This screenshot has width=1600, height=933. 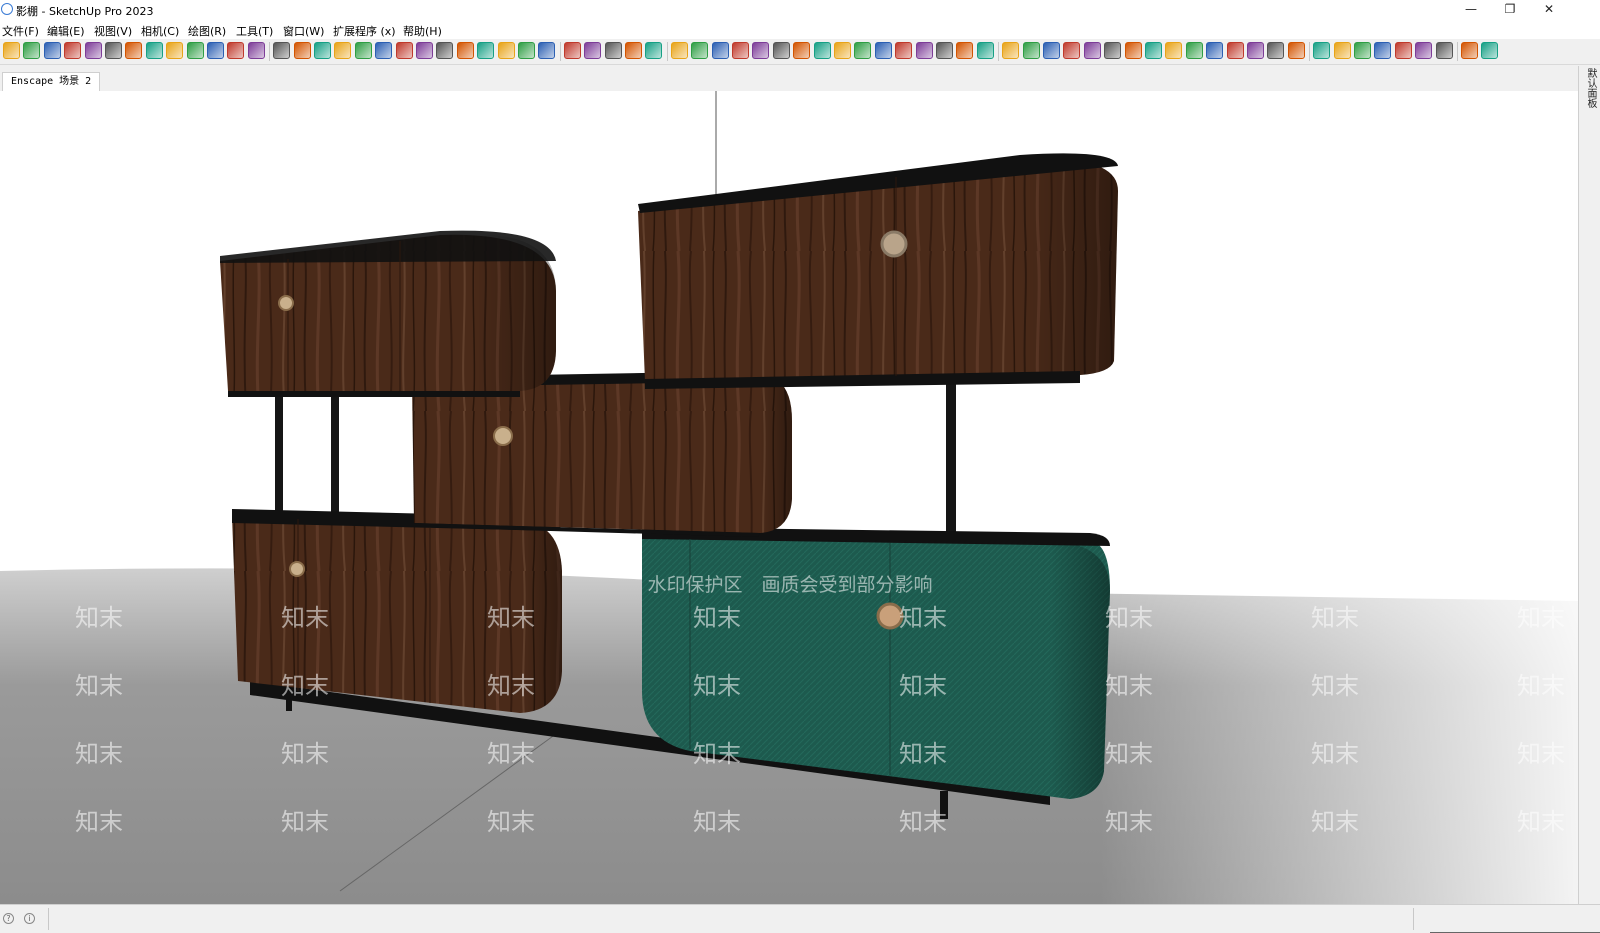 What do you see at coordinates (73, 50) in the screenshot?
I see `add-icon` at bounding box center [73, 50].